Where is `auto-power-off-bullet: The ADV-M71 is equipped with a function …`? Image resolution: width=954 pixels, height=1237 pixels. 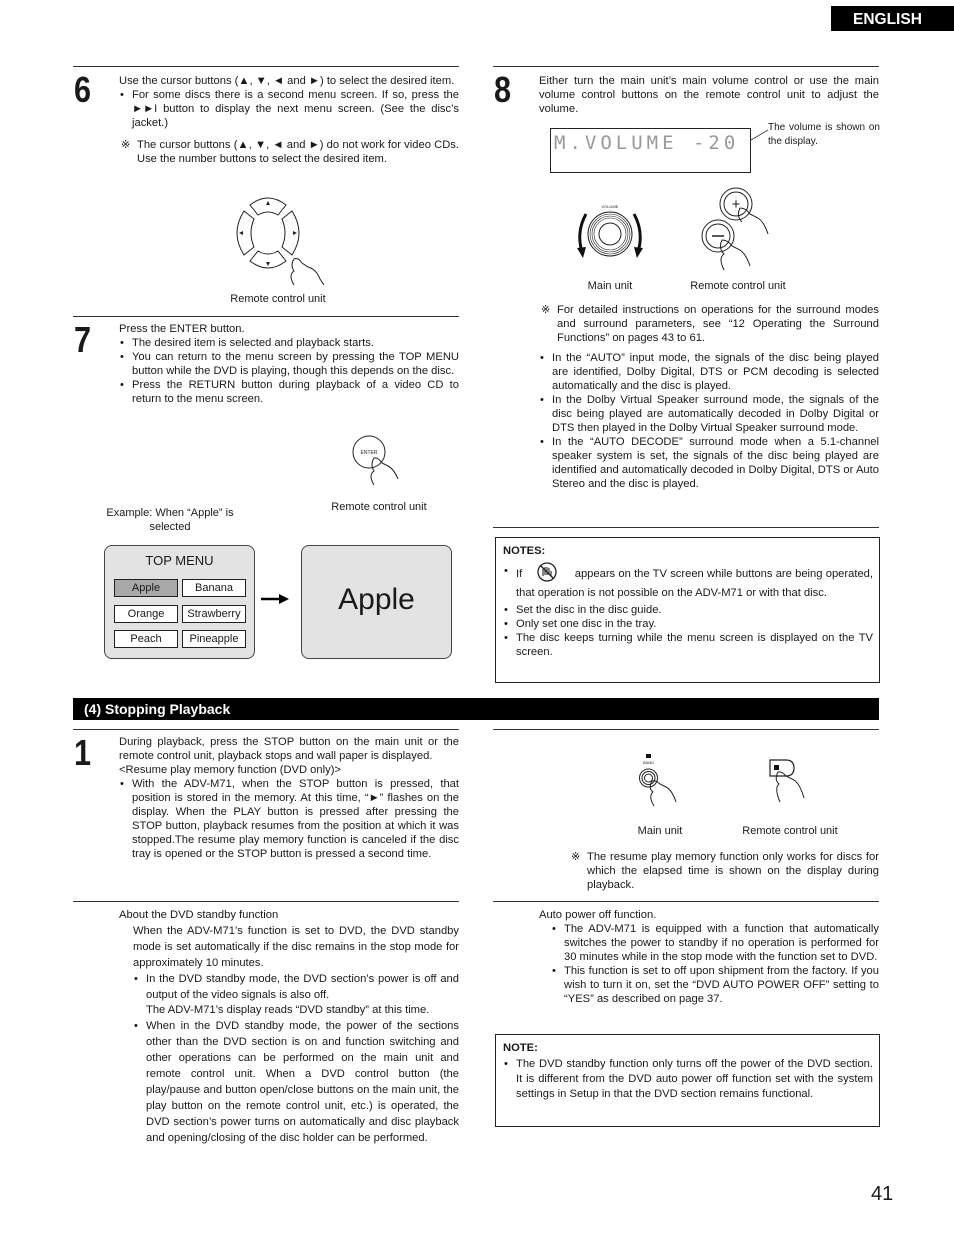
auto-power-off-bullet: The ADV-M71 is equipped with a function … is located at coordinates (715, 943).